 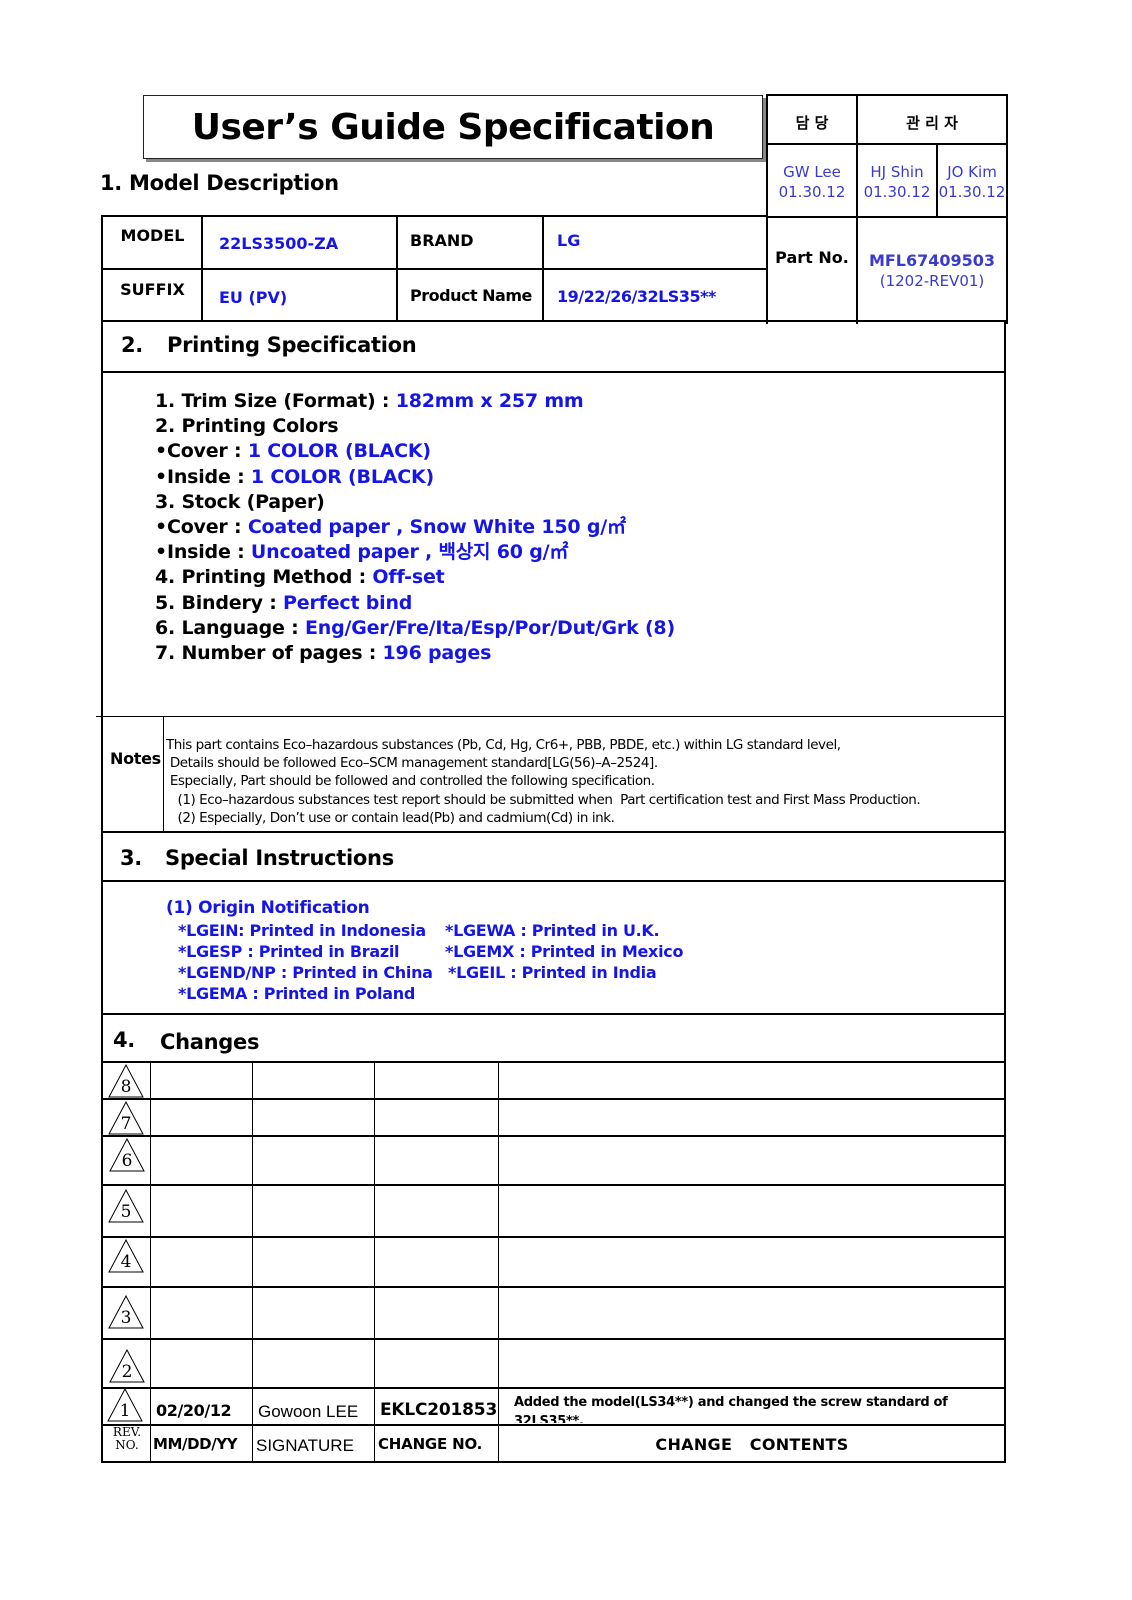 I want to click on revision-triangle-7: 7, so click(x=126, y=1118).